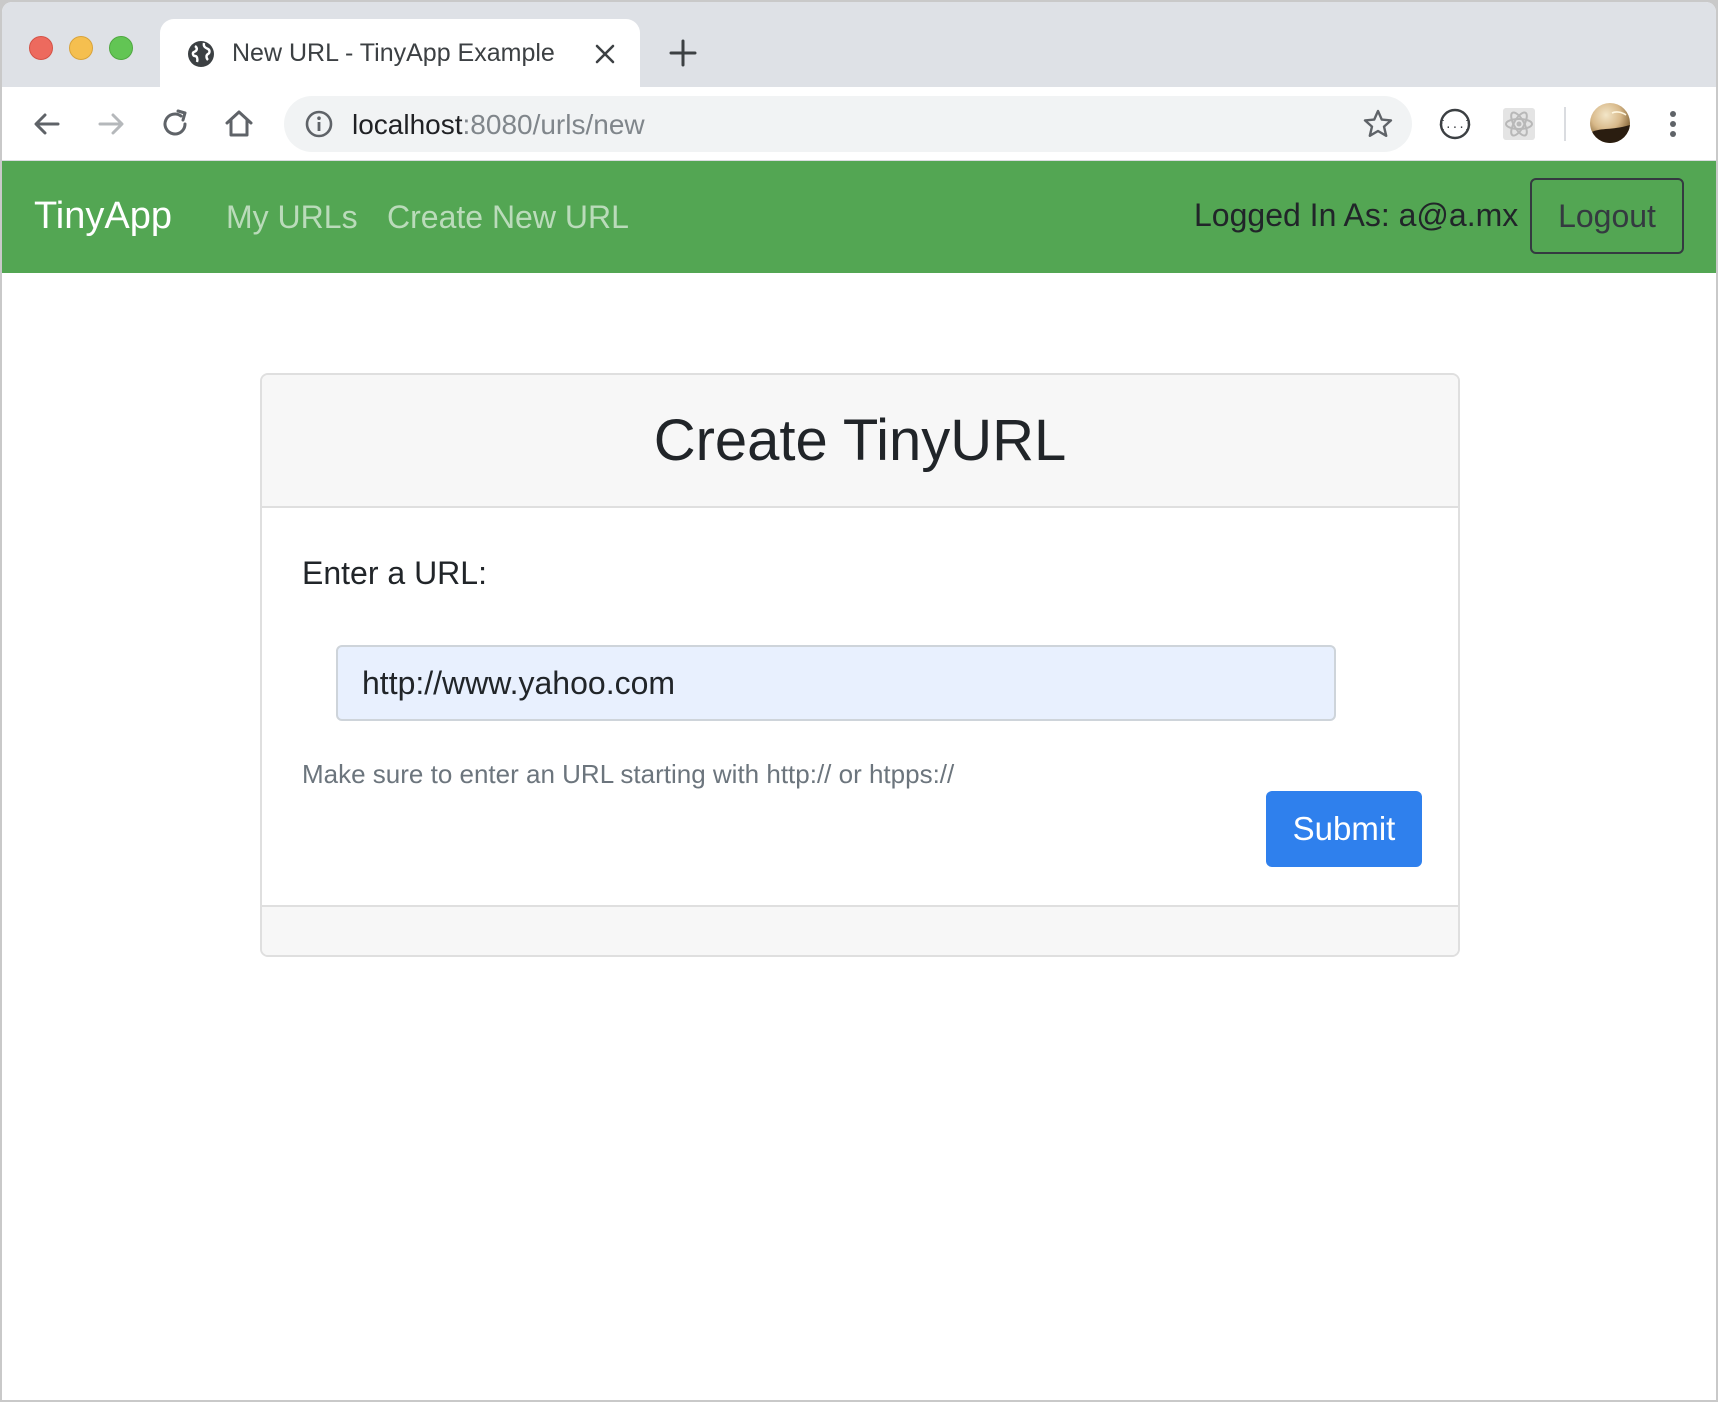  Describe the element at coordinates (201, 54) in the screenshot. I see `globe-icon` at that location.